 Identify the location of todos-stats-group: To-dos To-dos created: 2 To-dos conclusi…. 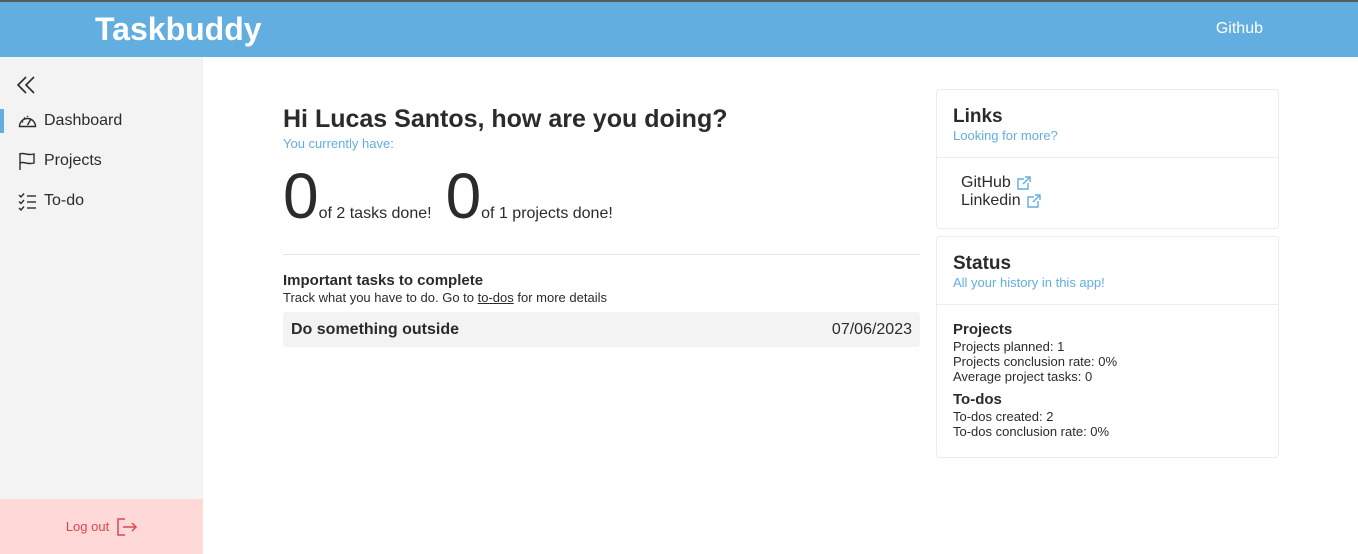
(1107, 415).